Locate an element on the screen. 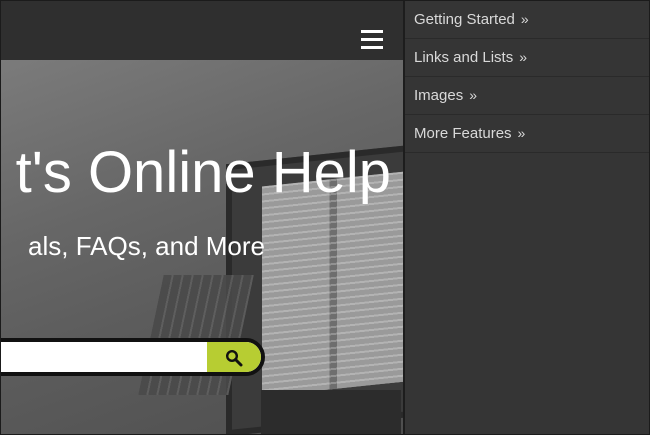 This screenshot has width=650, height=435. menu-item-label: More Features is located at coordinates (463, 133).